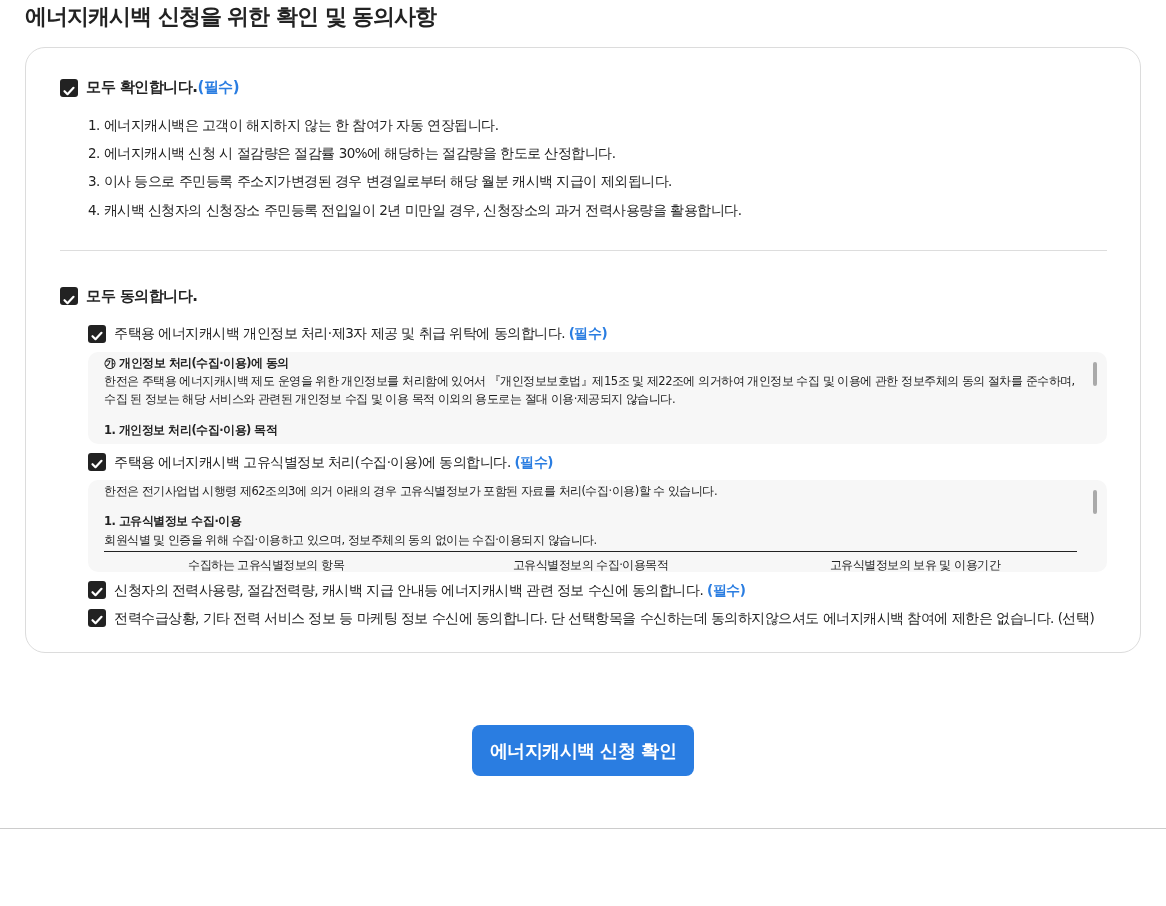 This screenshot has width=1166, height=906. I want to click on submit-button: 에너지캐시백 신청 확인, so click(583, 751).